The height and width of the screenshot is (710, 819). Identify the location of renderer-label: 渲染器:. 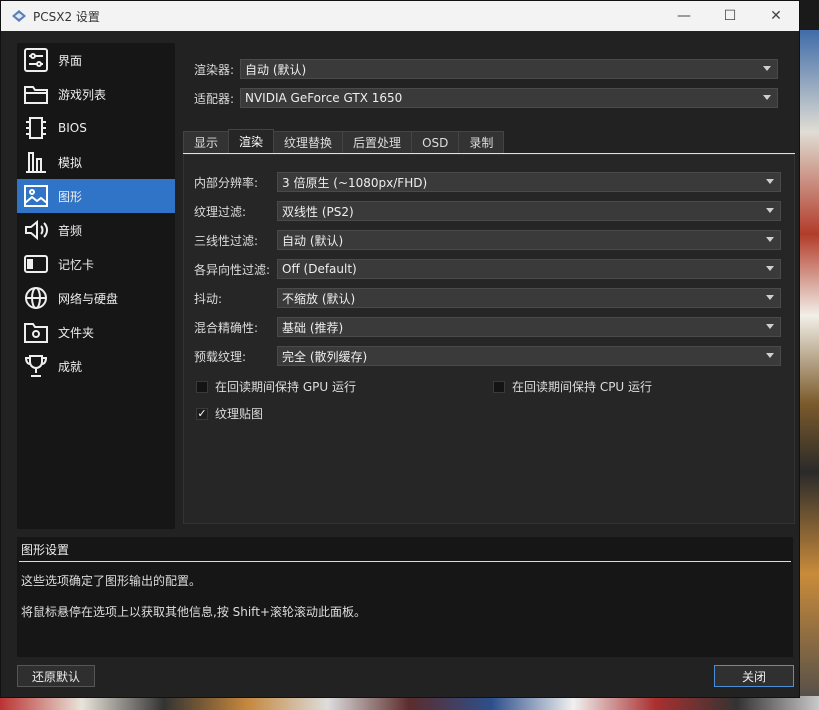
(214, 69).